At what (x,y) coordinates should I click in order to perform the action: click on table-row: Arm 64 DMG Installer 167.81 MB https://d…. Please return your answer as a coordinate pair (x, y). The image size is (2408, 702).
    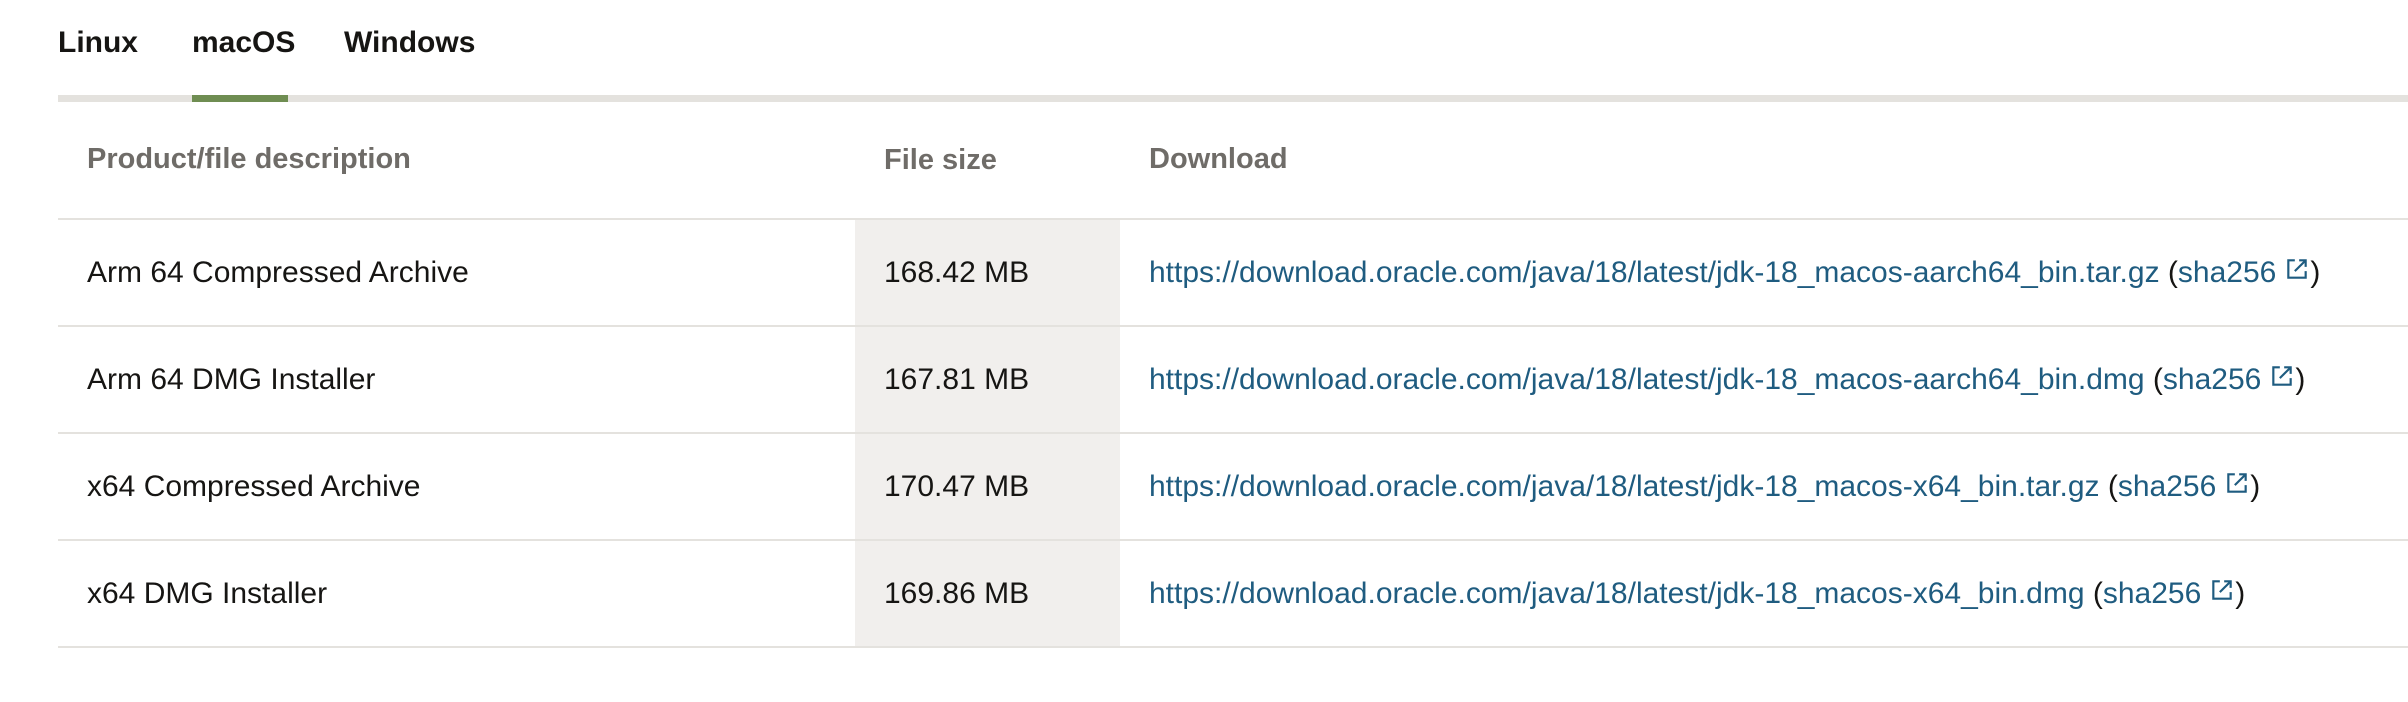
    Looking at the image, I should click on (1233, 380).